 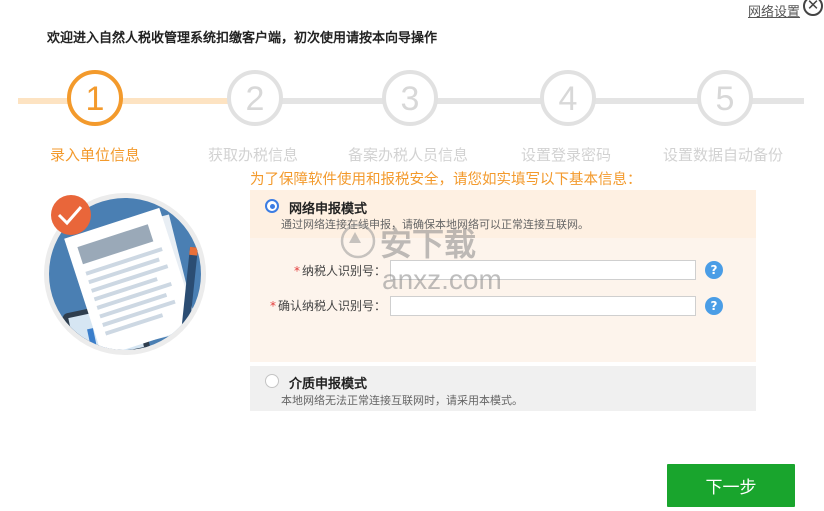 I want to click on taxpayer-id-help-icon: ?, so click(x=714, y=270).